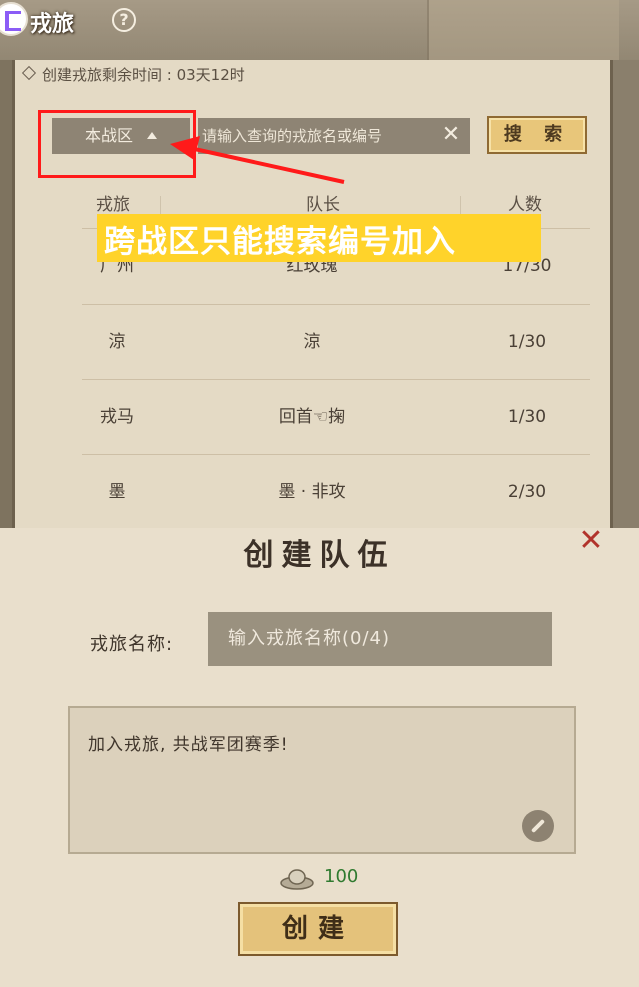  I want to click on page-title: 戎旅, so click(52, 24).